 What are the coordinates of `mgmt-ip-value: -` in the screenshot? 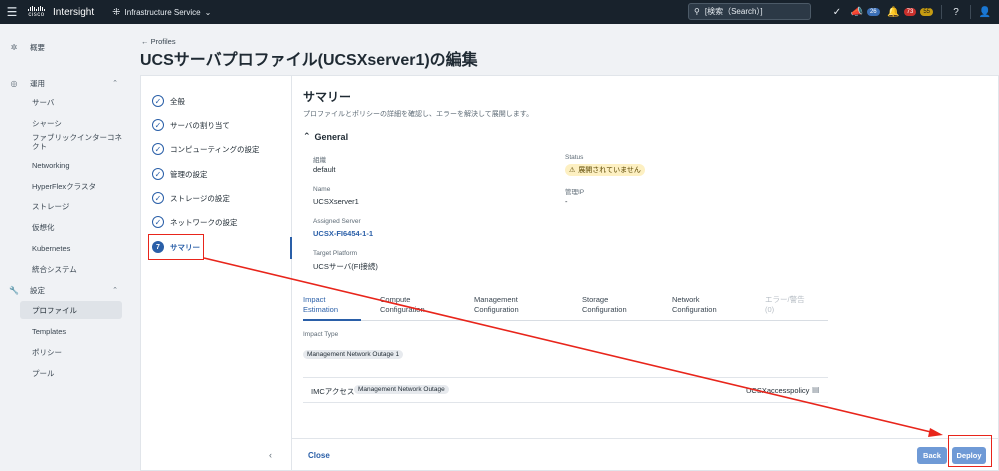 It's located at (566, 201).